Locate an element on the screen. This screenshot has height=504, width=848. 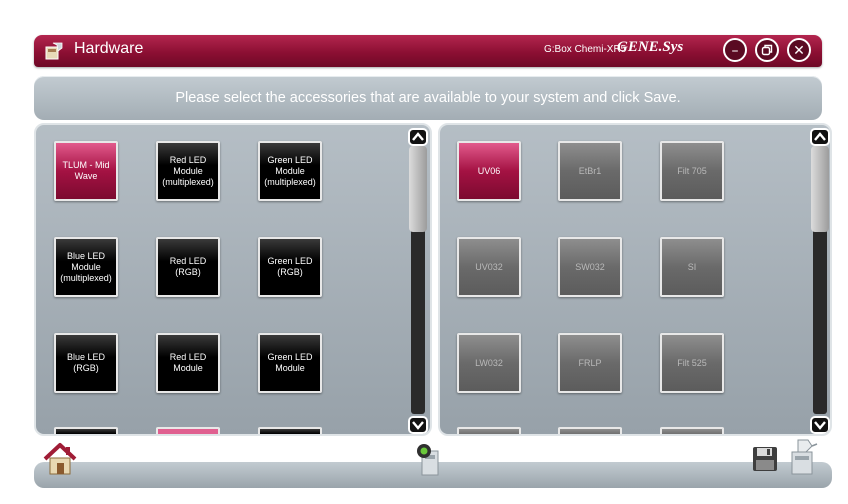
tile-red-led-module-multiplexed: Red LED Module (multiplexed) is located at coordinates (188, 171).